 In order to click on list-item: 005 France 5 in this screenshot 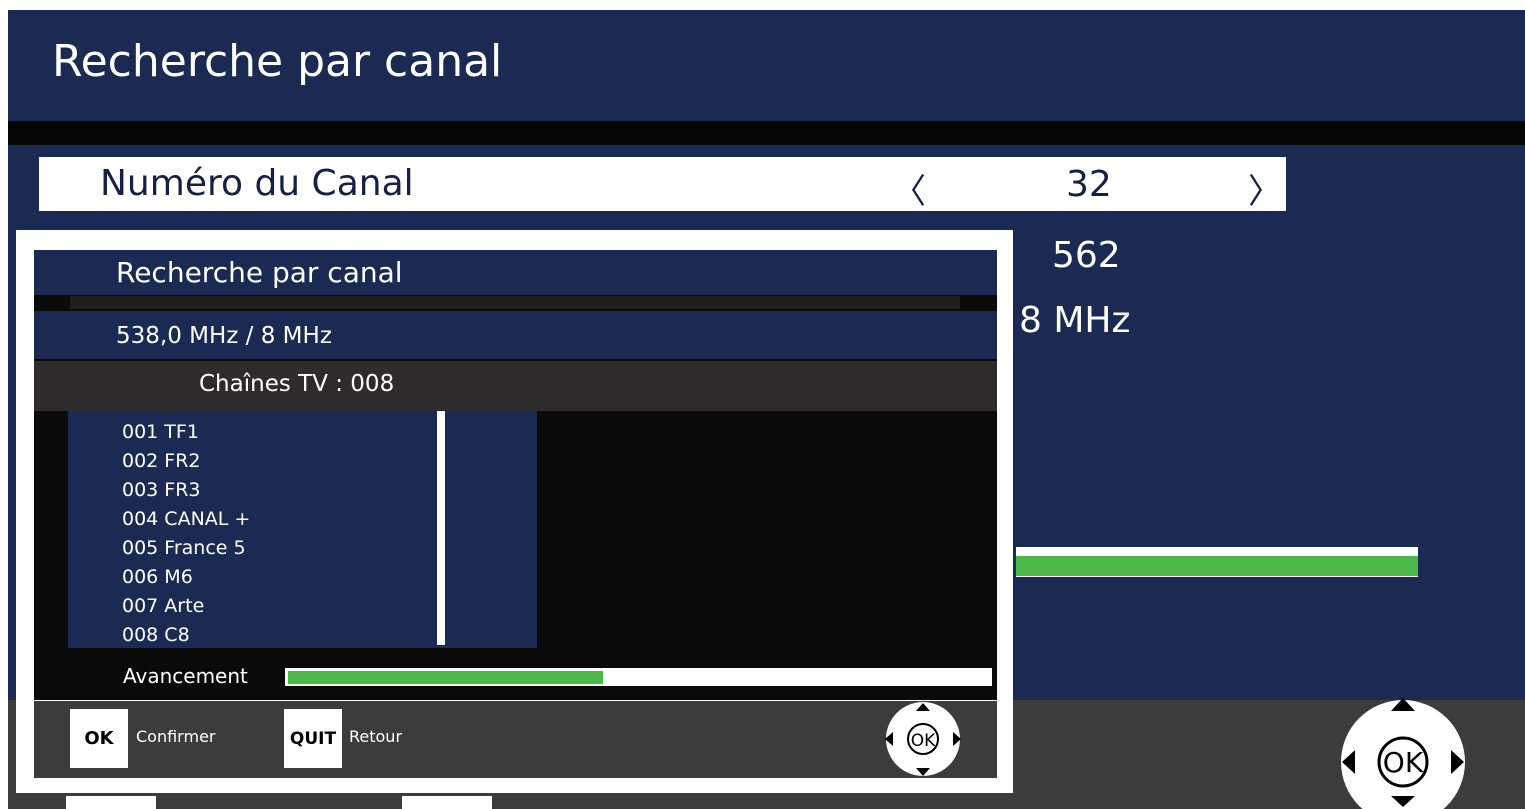, I will do `click(186, 548)`.